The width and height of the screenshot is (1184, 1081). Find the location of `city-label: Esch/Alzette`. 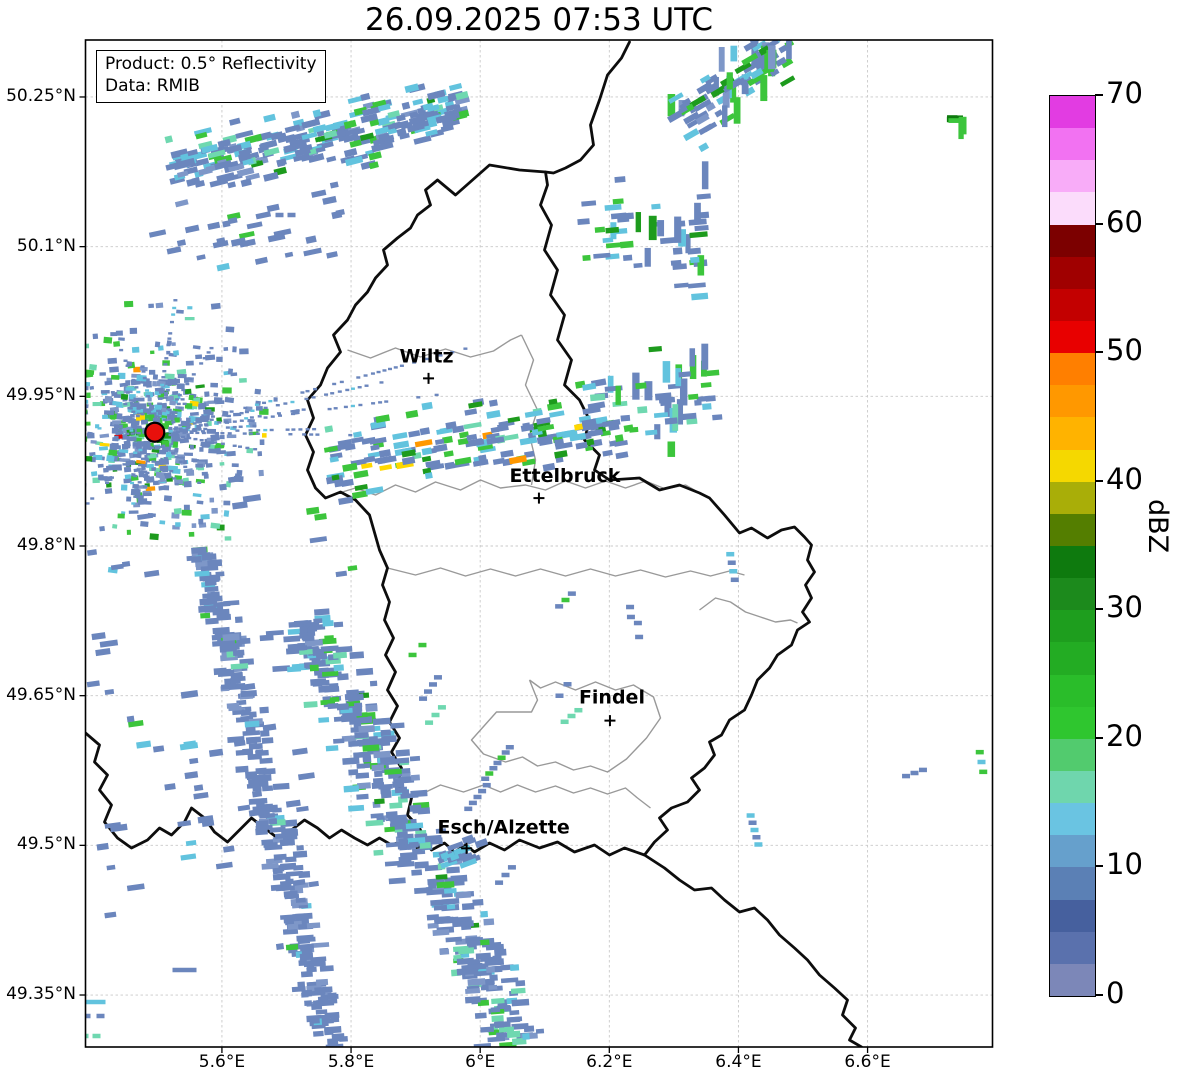

city-label: Esch/Alzette is located at coordinates (504, 827).